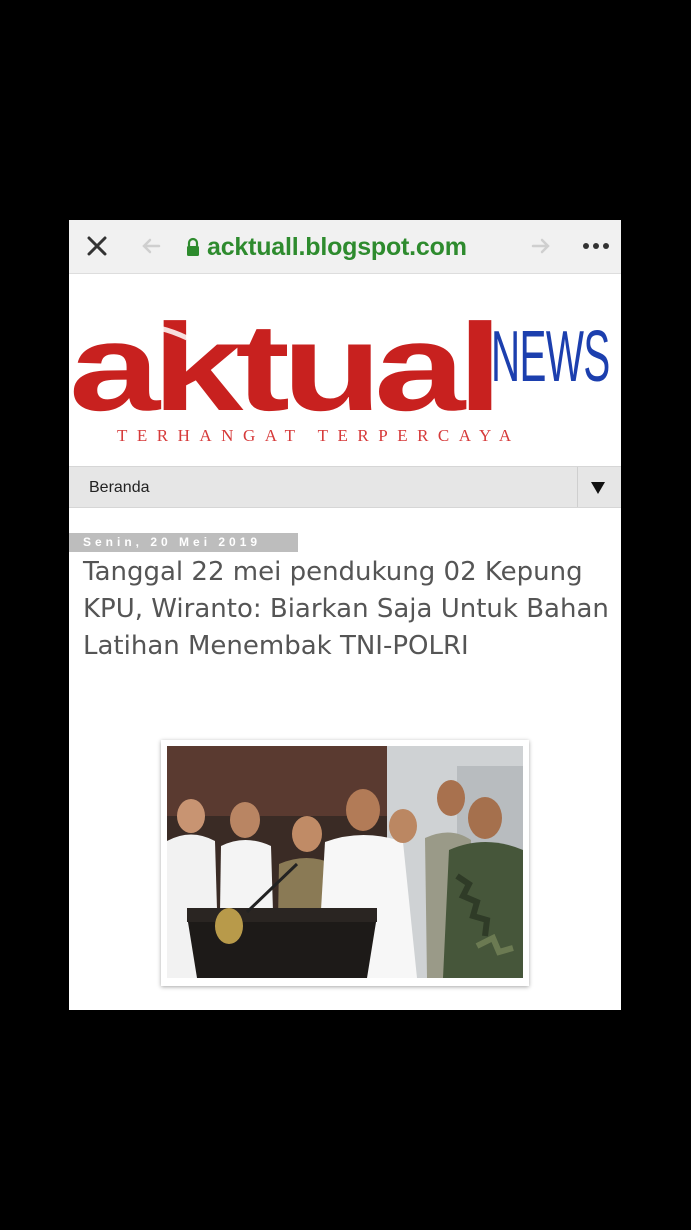  Describe the element at coordinates (550, 357) in the screenshot. I see `logo-news: NEWS` at that location.